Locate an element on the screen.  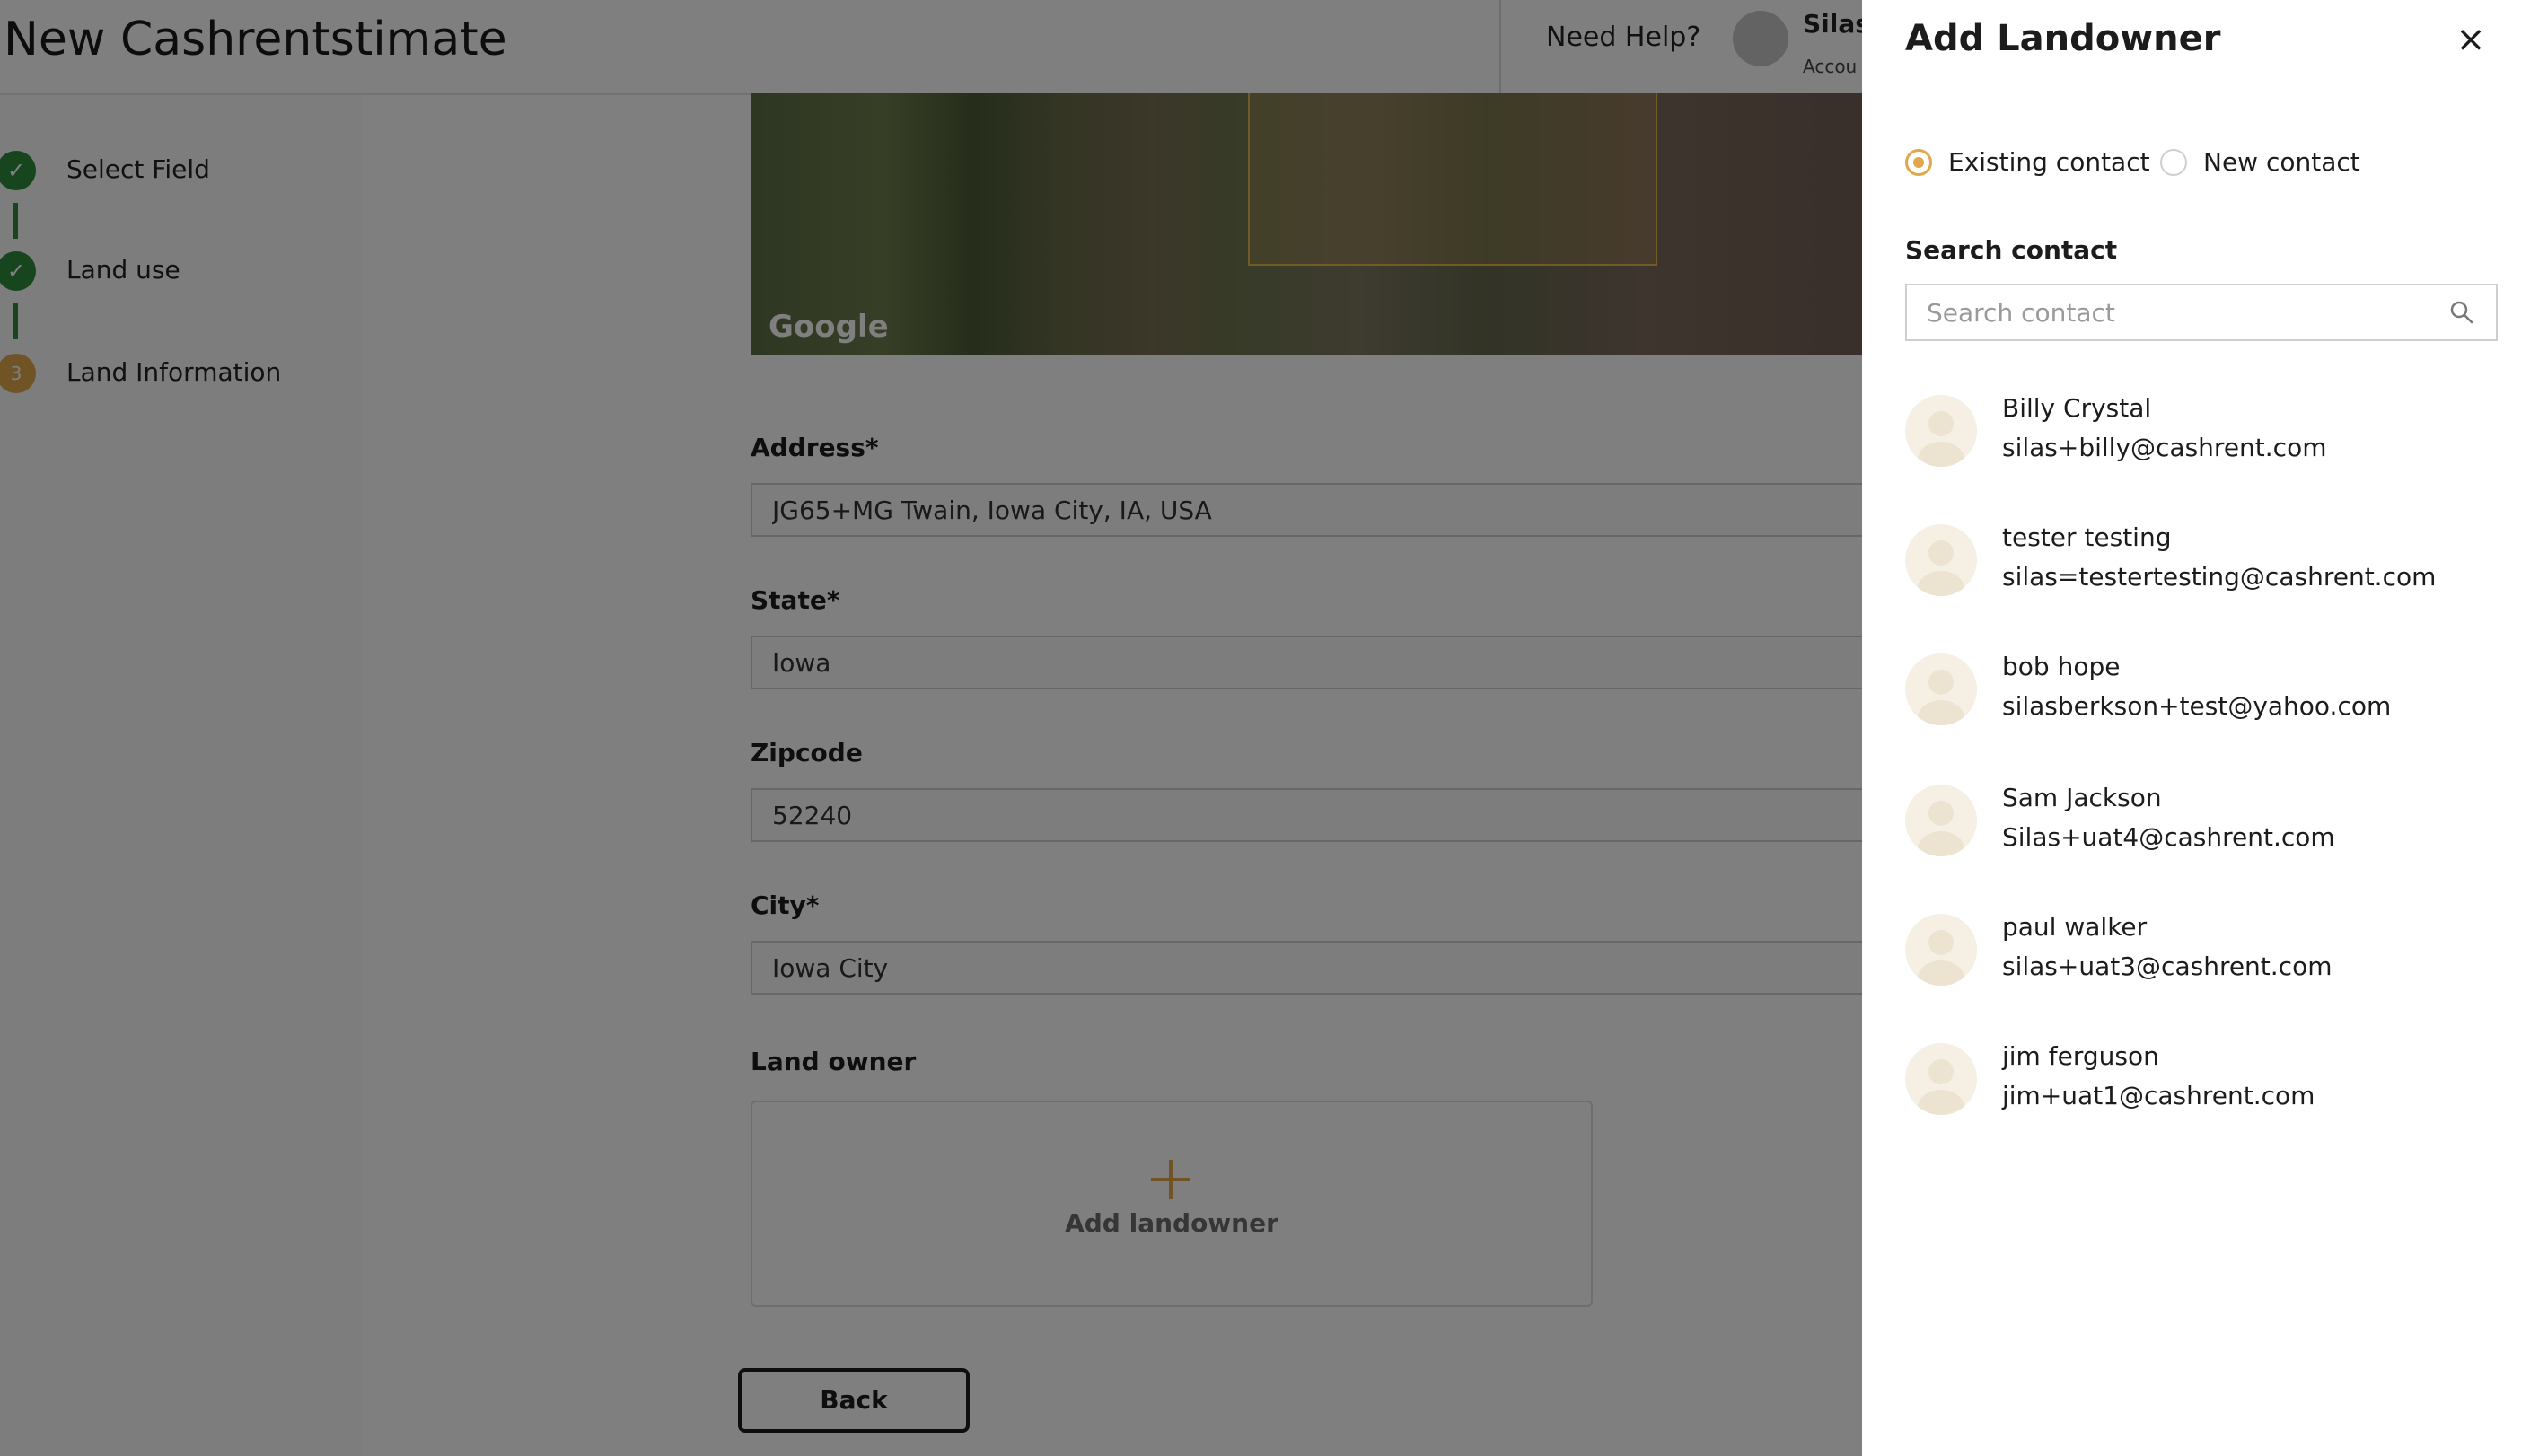
contact-email: silas=testertesting@cashrent.com is located at coordinates (2219, 577).